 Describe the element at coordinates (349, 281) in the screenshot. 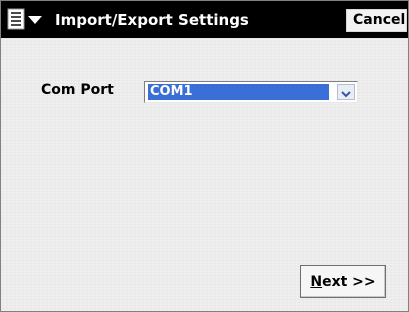

I see `next-button-label: ext >>` at that location.